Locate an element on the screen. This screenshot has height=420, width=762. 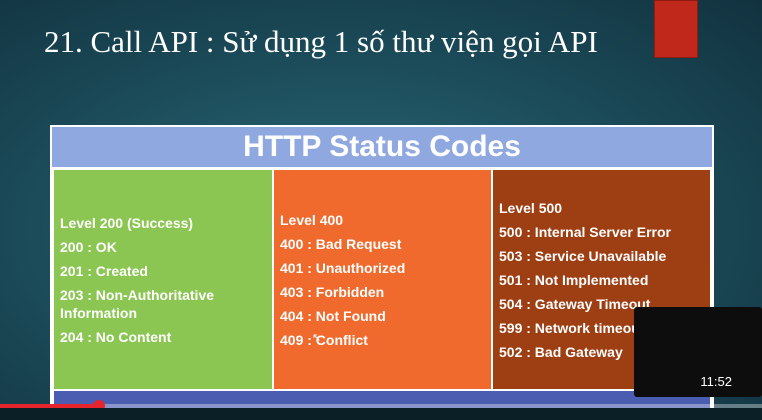
status-code-item: 200 : OK is located at coordinates (88, 246).